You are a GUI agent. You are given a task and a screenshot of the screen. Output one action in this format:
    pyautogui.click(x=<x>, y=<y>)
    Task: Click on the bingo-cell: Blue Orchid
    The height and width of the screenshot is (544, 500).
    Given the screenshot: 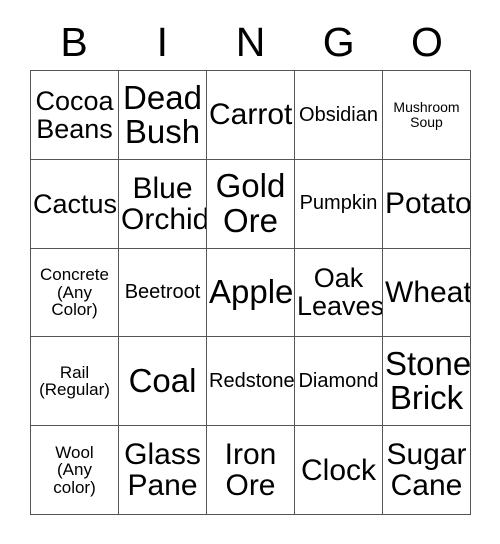 What is the action you would take?
    pyautogui.click(x=163, y=204)
    